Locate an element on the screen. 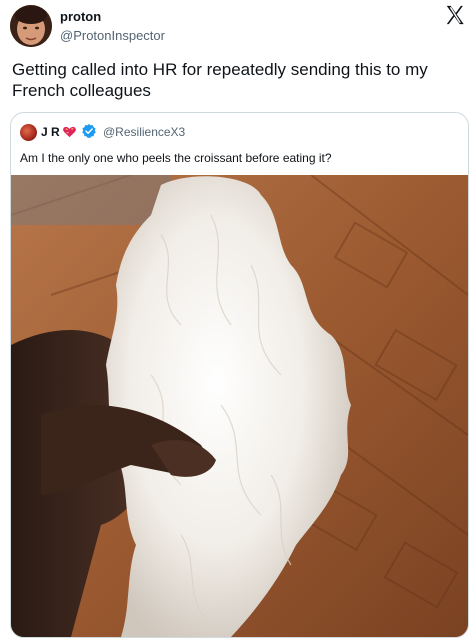 This screenshot has width=474, height=640. quoted-author-handle: @ResilienceX3 is located at coordinates (144, 132).